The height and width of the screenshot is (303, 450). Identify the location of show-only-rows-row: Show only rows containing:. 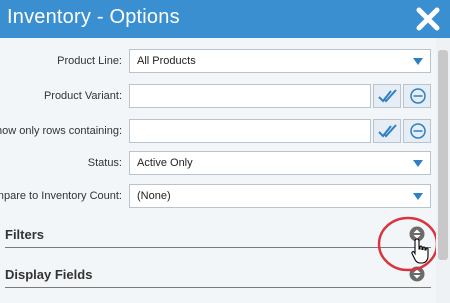
(218, 132).